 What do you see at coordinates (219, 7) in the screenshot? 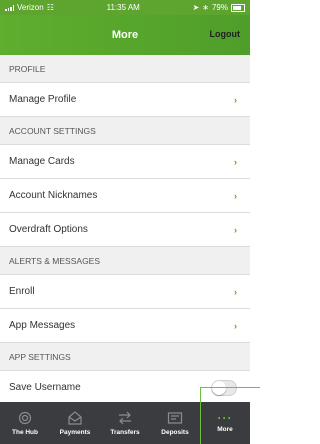
I see `battery-percent: 79%` at bounding box center [219, 7].